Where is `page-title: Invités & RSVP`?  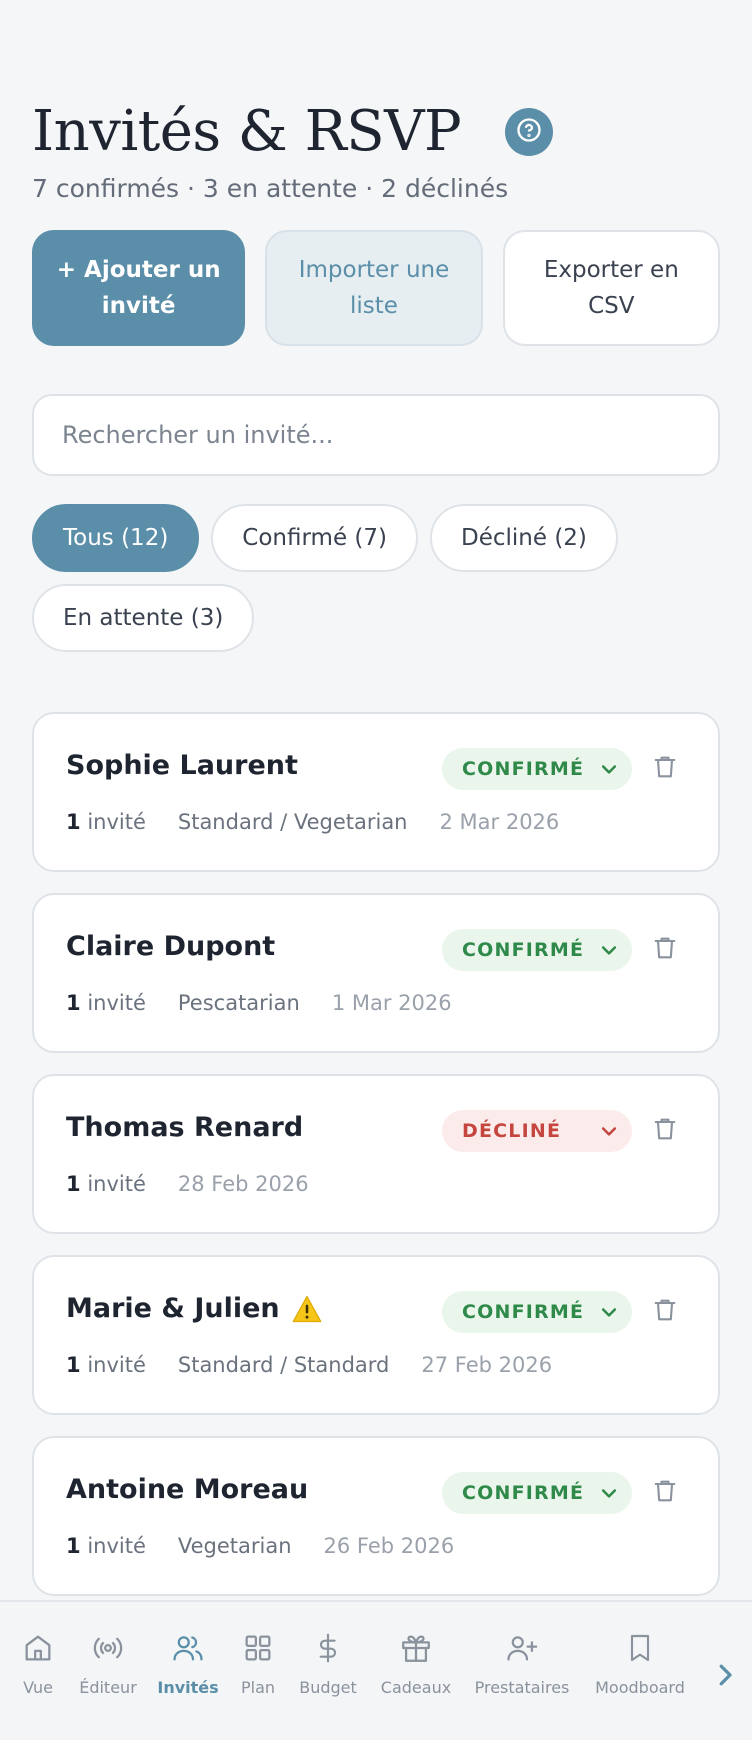 page-title: Invités & RSVP is located at coordinates (247, 131).